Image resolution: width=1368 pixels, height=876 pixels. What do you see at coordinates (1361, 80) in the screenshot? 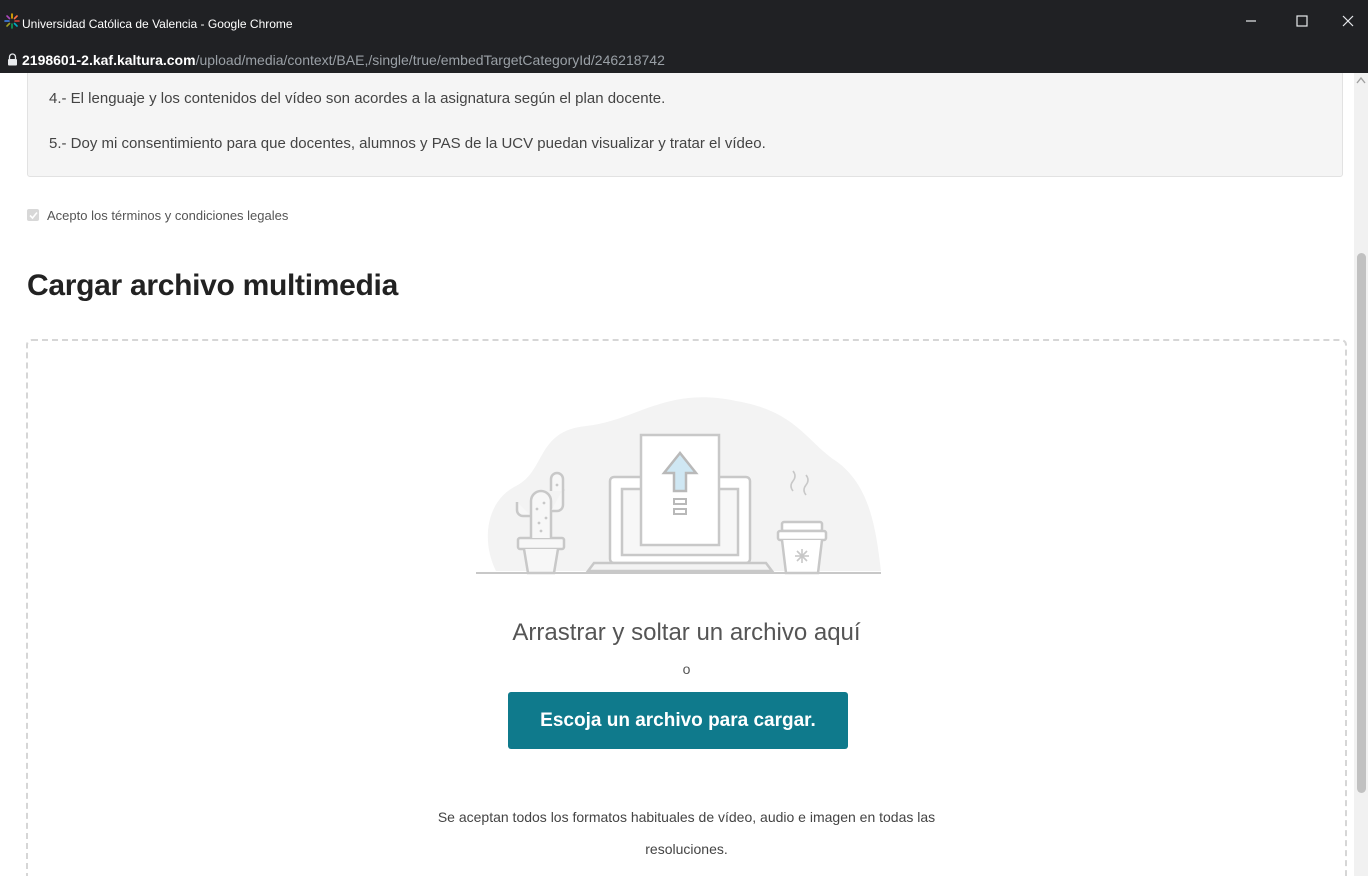
I see `scroll-up-arrow-icon` at bounding box center [1361, 80].